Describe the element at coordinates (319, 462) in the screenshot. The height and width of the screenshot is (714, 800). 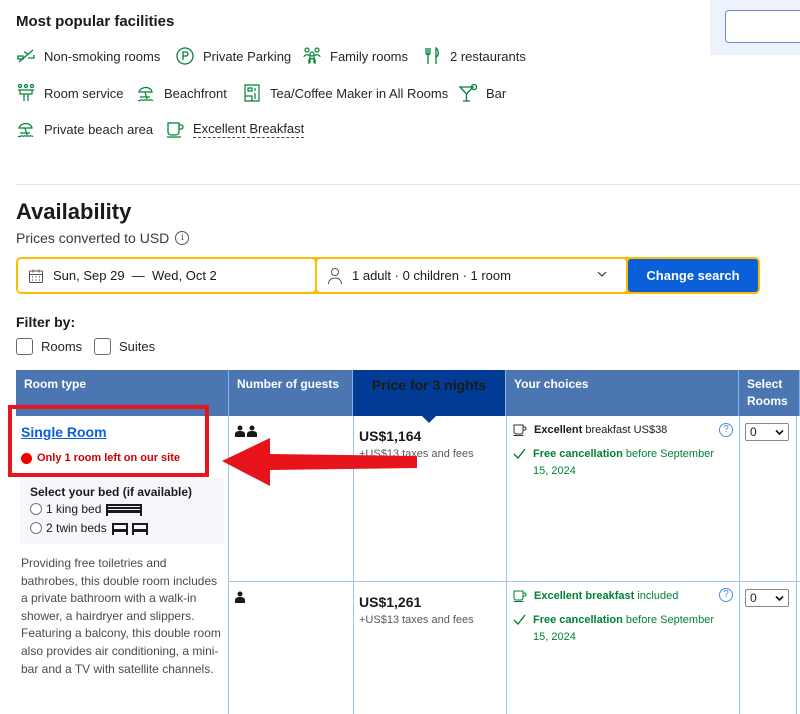
I see `annotation-arrow-icon` at that location.